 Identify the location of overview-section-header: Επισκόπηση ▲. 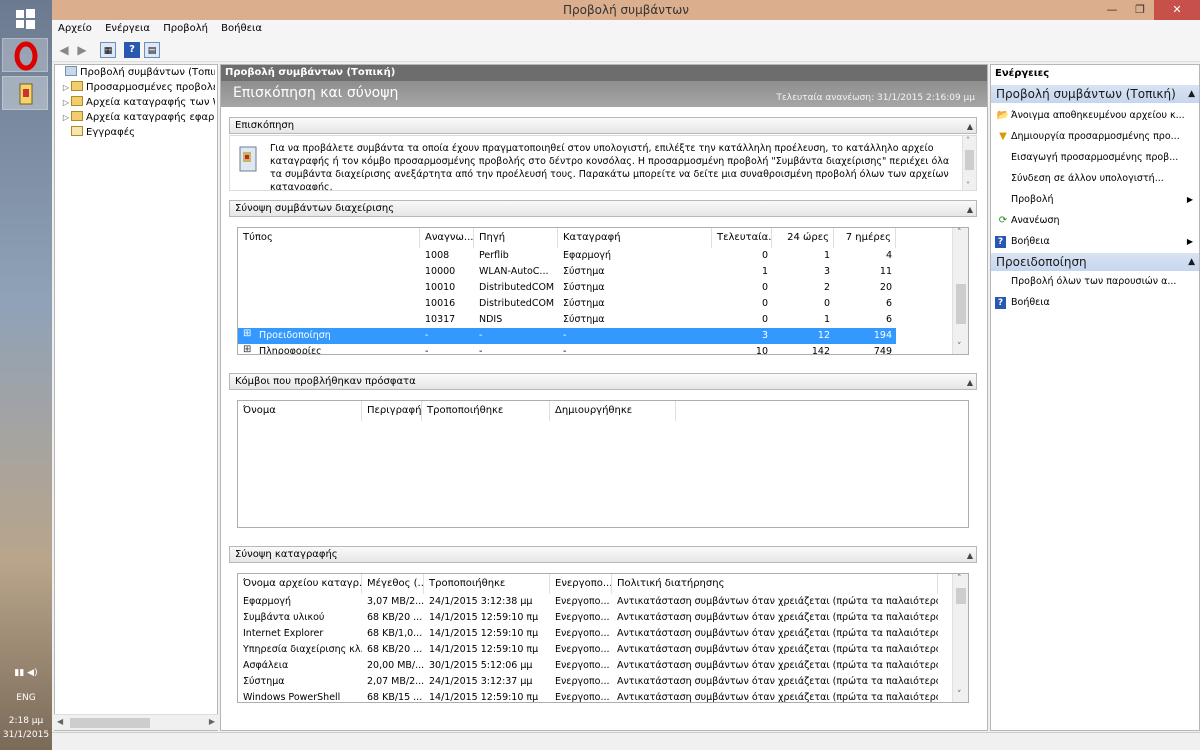
(603, 125).